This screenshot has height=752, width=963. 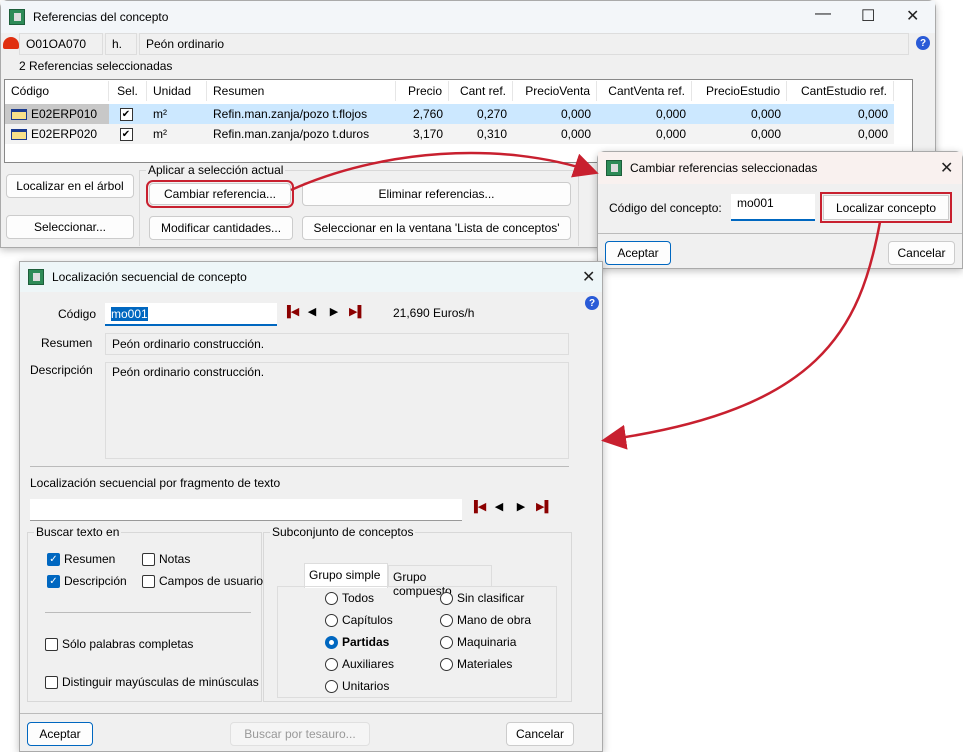 What do you see at coordinates (444, 171) in the screenshot?
I see `arrow-to-change-dialog` at bounding box center [444, 171].